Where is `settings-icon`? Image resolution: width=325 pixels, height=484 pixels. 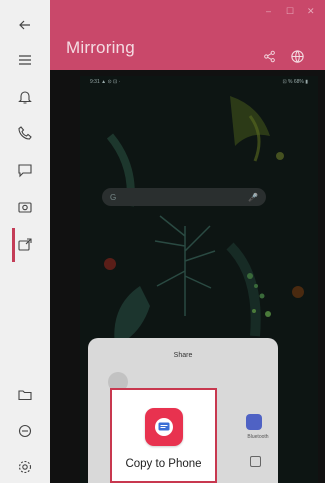 settings-icon is located at coordinates (25, 467).